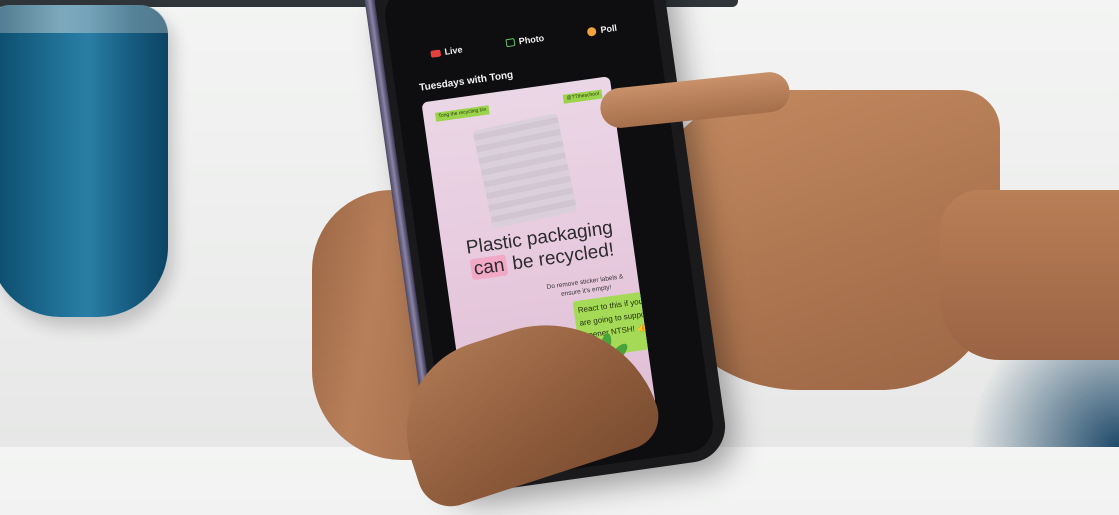 The height and width of the screenshot is (515, 1119). I want to click on poll-button: Poll, so click(602, 30).